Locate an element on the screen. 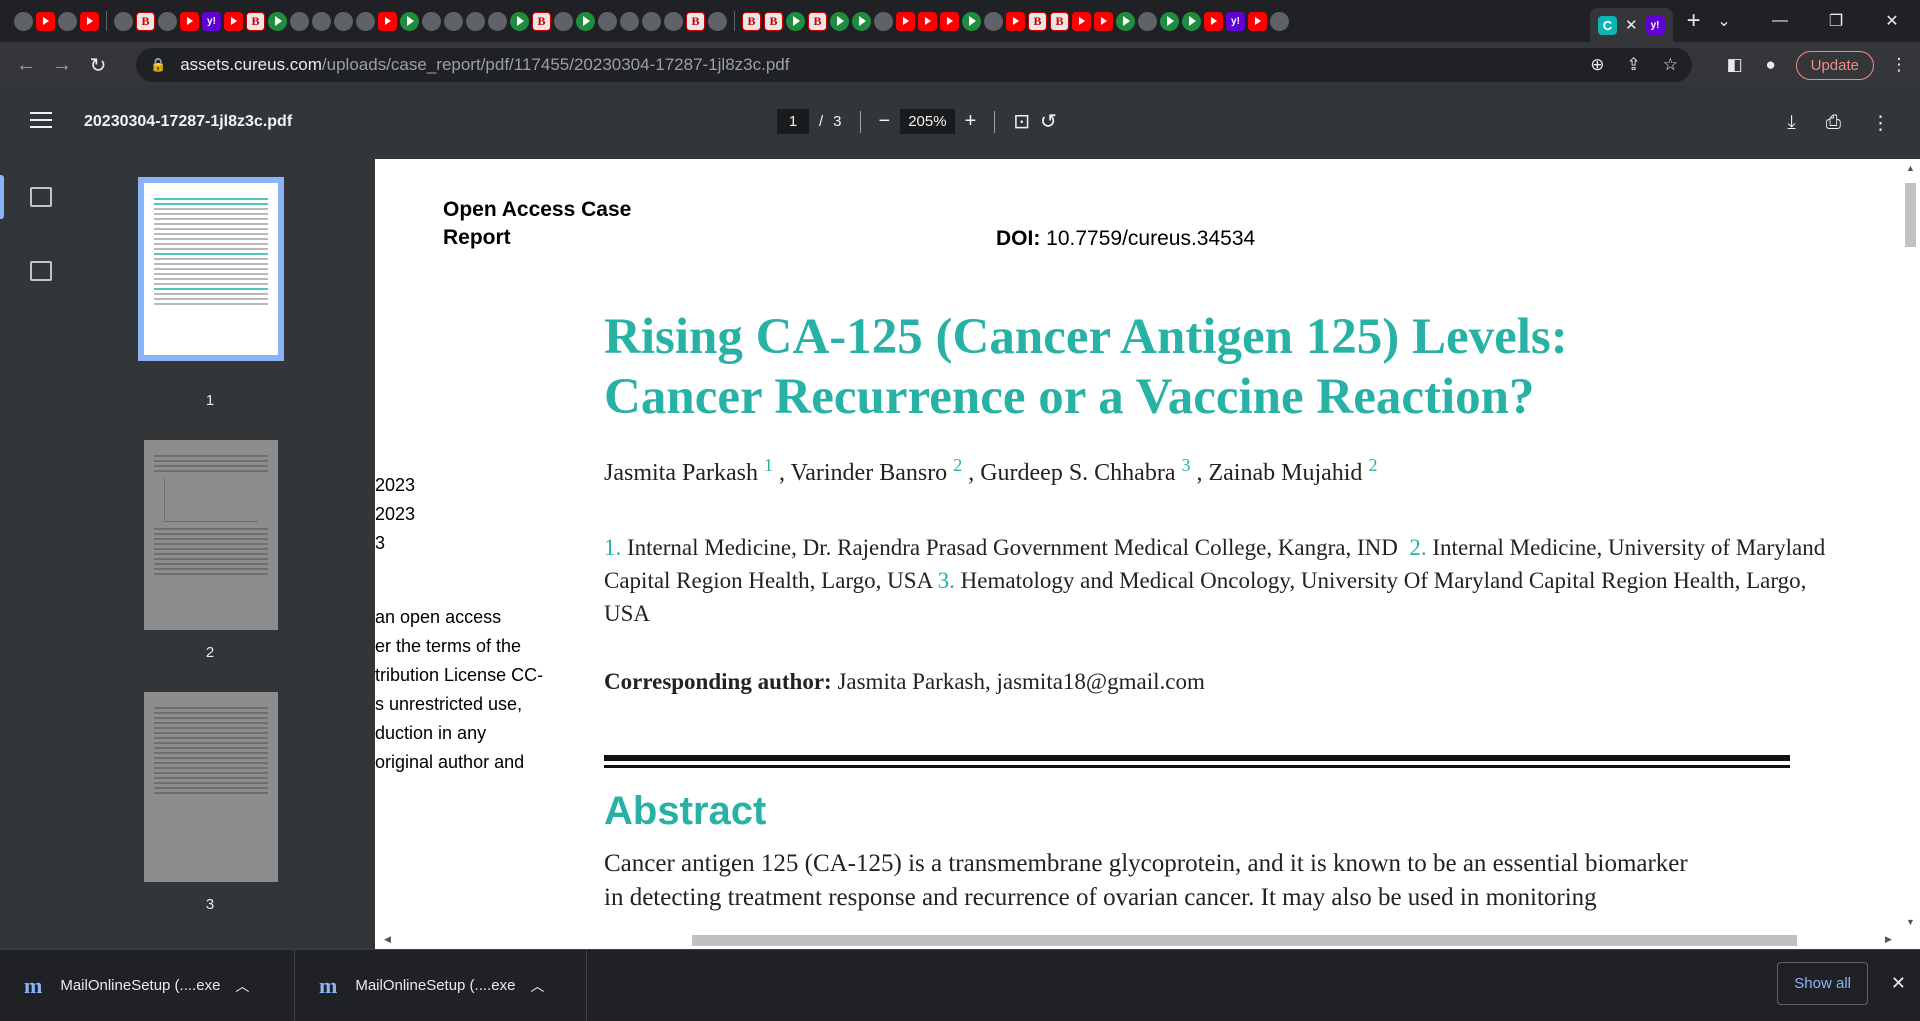 The height and width of the screenshot is (1021, 1920). forward-arrow-icon: → is located at coordinates (62, 65).